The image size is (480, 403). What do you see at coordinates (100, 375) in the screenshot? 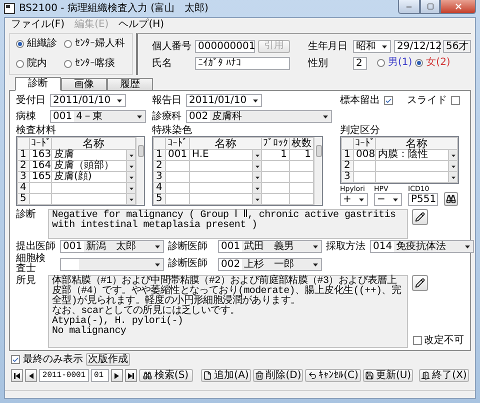
I see `version-field: 01` at bounding box center [100, 375].